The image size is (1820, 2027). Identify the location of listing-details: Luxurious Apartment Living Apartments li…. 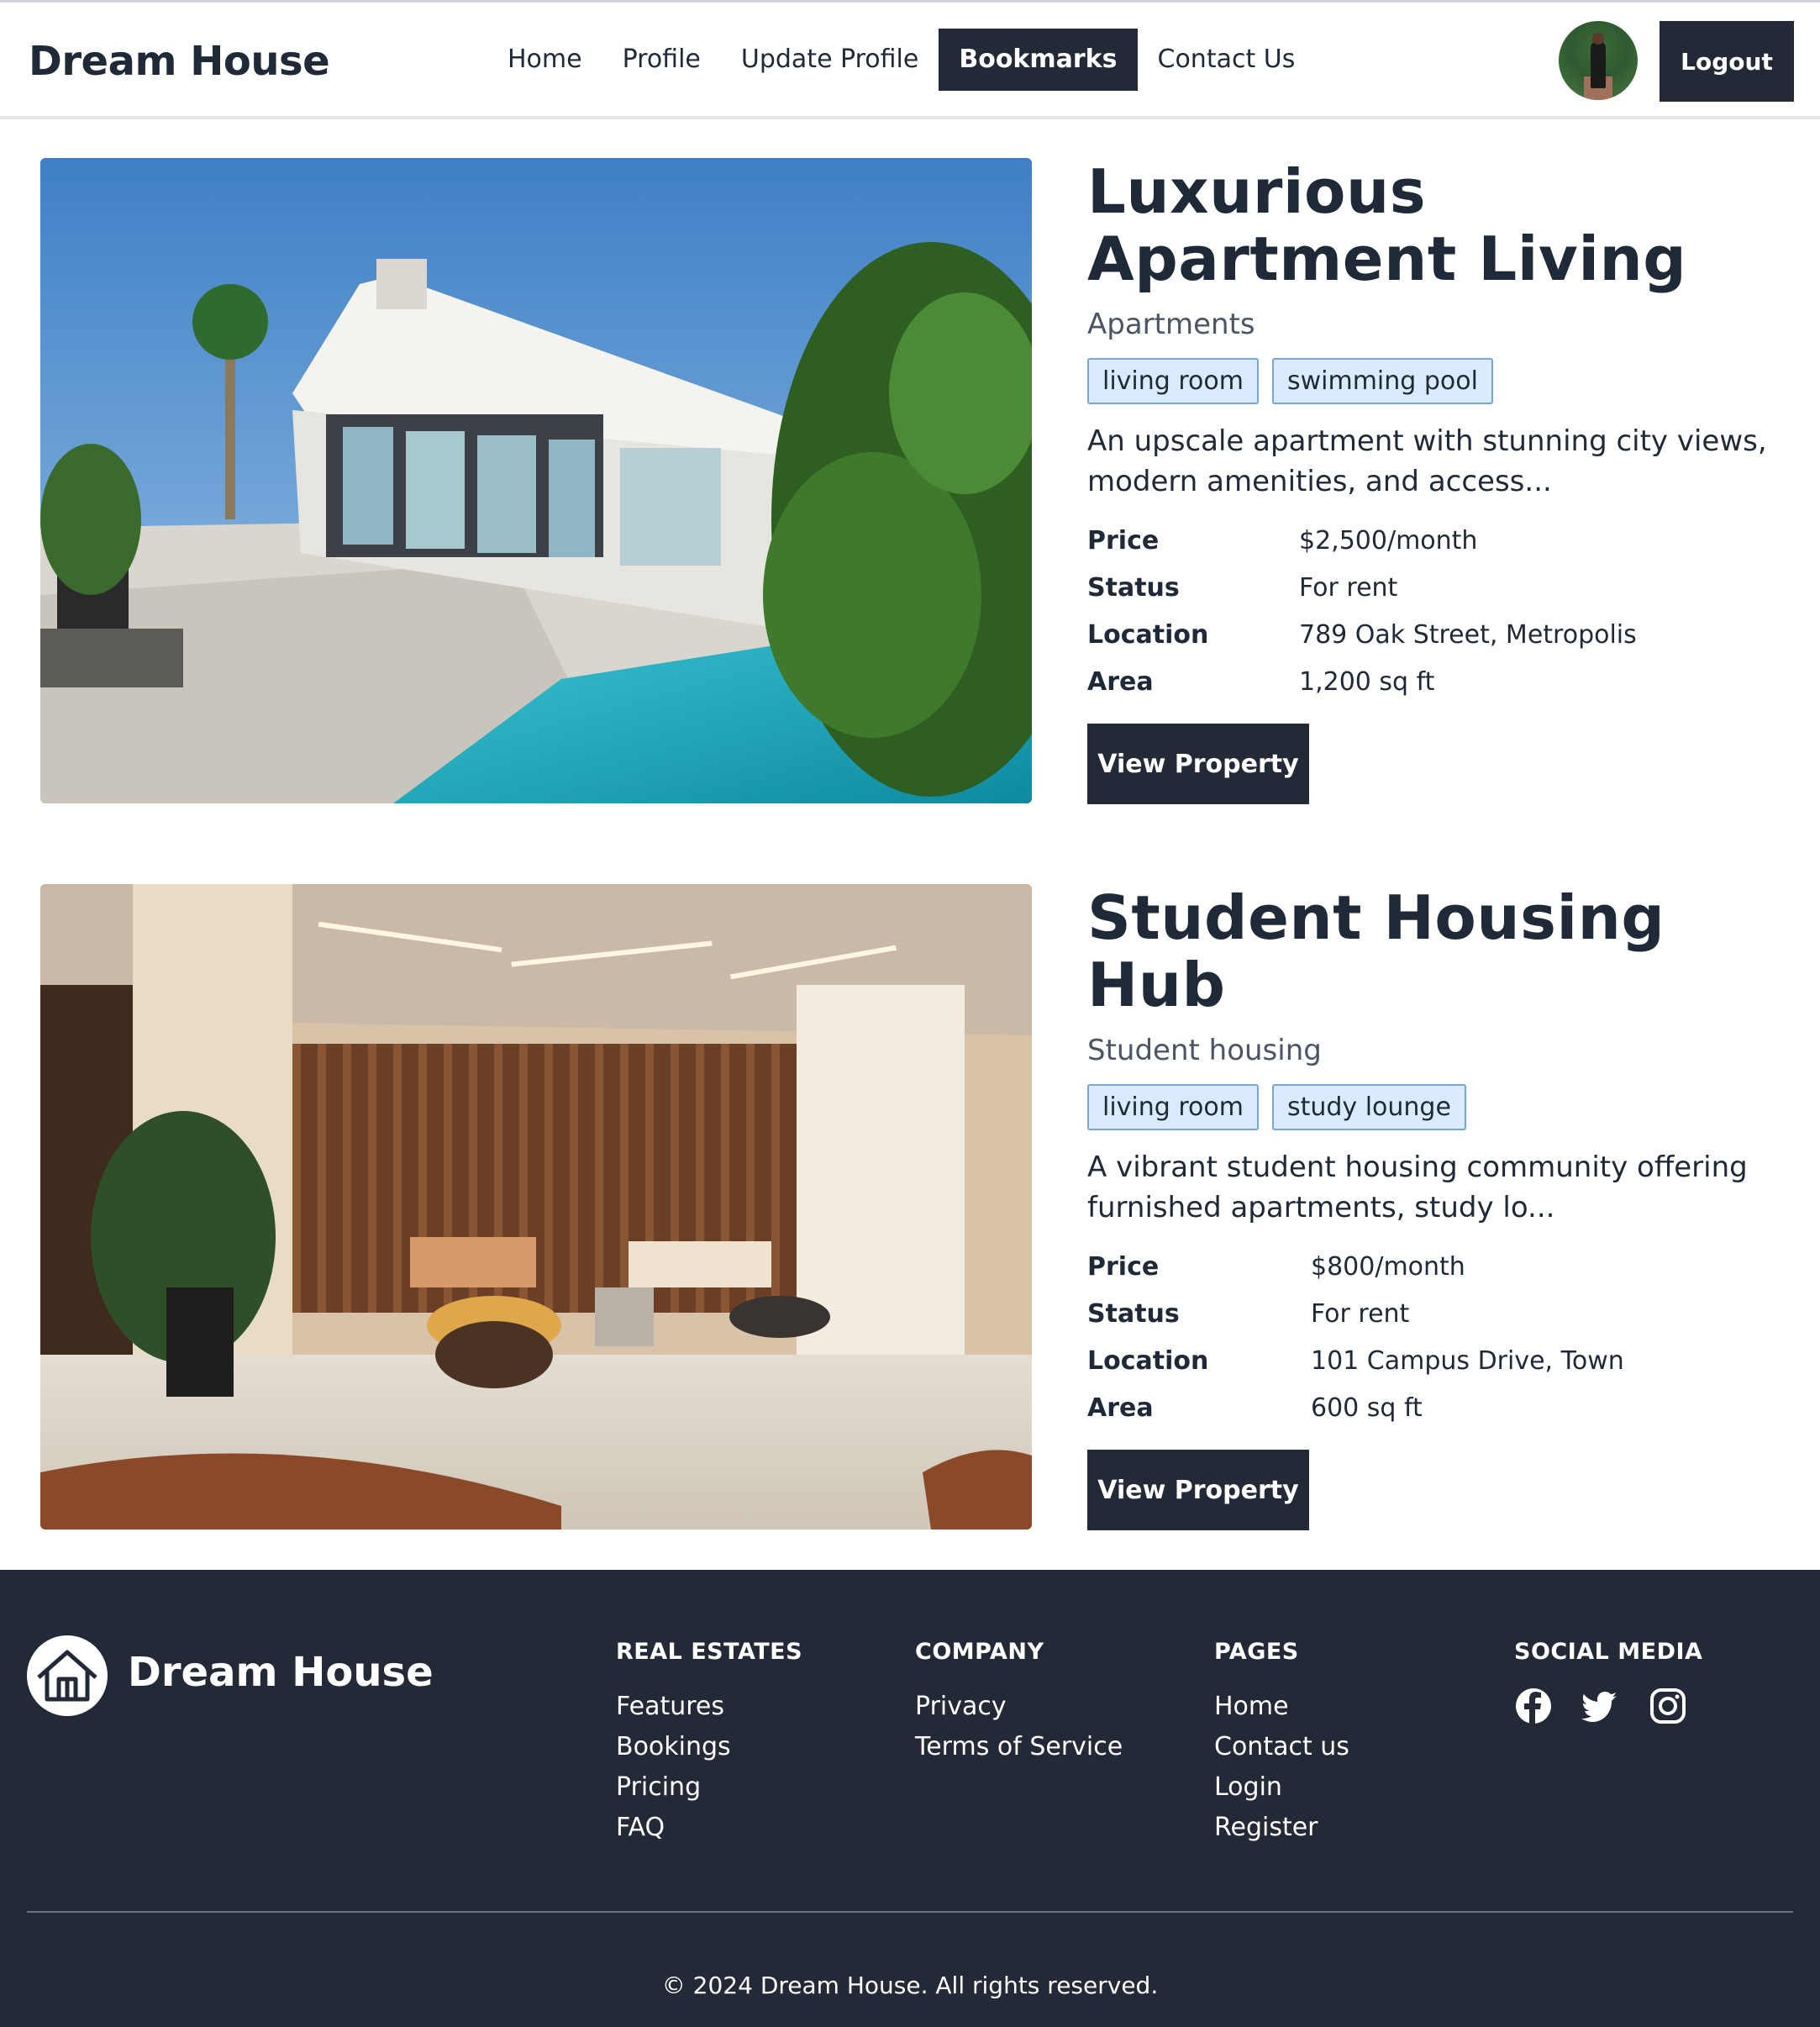
(1440, 481).